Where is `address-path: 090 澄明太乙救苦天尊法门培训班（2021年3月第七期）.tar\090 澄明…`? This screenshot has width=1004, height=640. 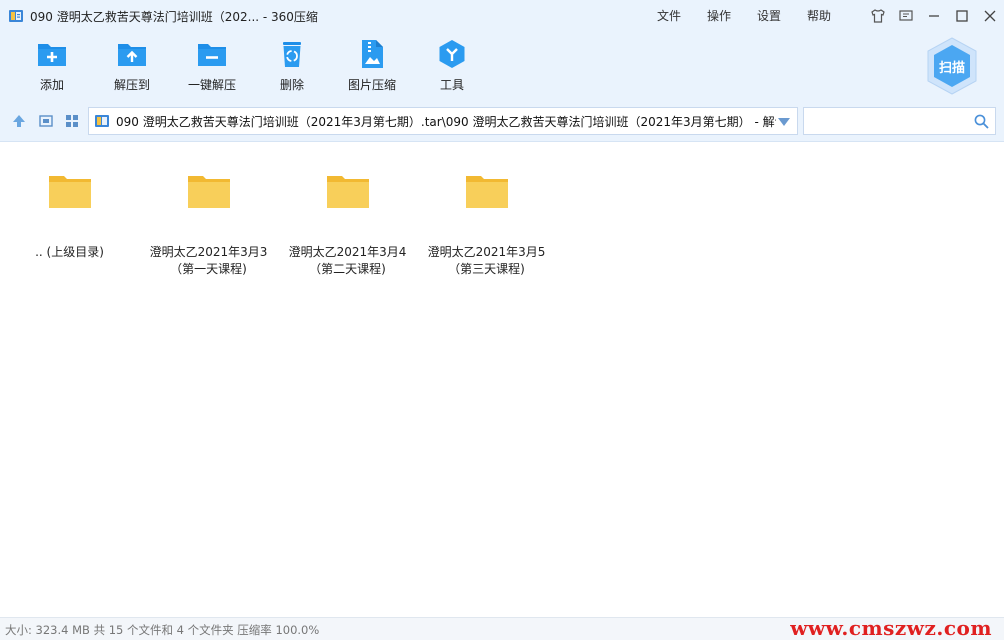 address-path: 090 澄明太乙救苦天尊法门培训班（2021年3月第七期）.tar\090 澄明… is located at coordinates (446, 121).